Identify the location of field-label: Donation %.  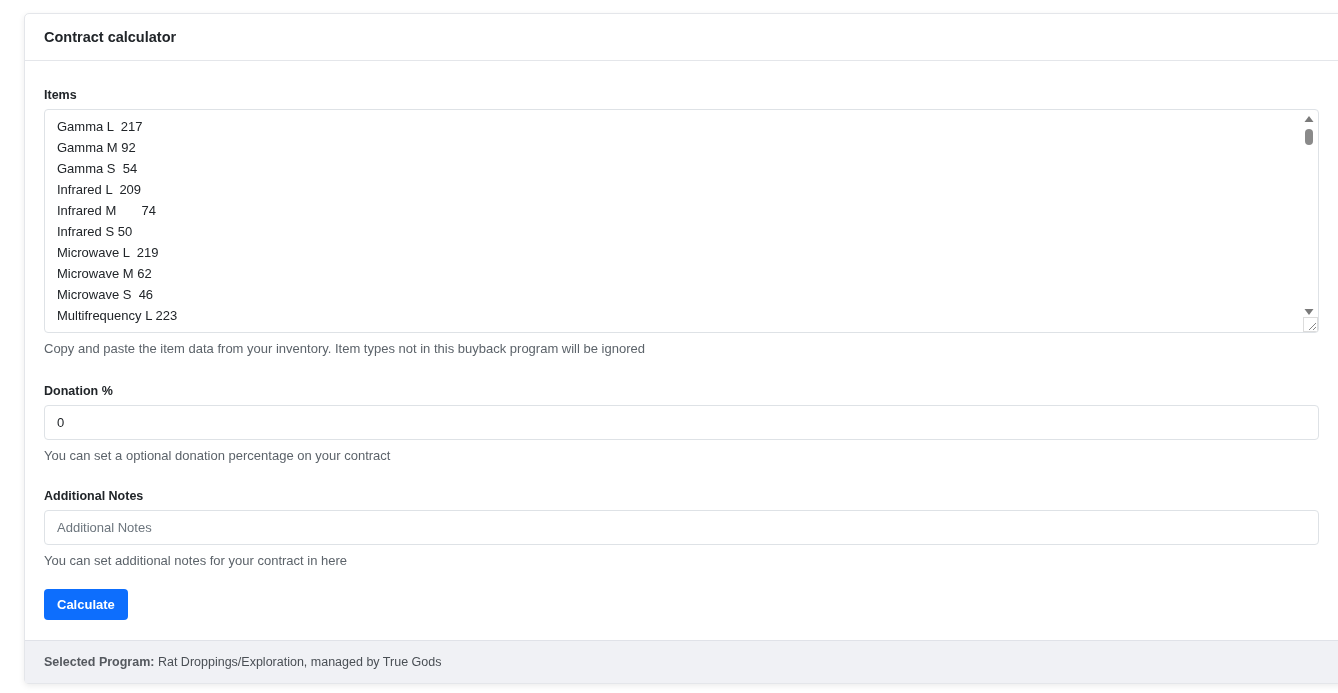
(78, 391).